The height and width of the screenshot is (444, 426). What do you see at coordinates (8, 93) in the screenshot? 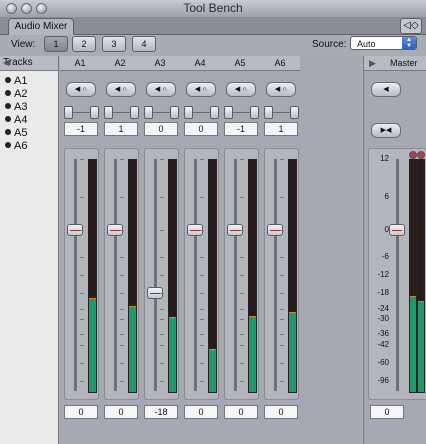
I see `track-dot-icon` at bounding box center [8, 93].